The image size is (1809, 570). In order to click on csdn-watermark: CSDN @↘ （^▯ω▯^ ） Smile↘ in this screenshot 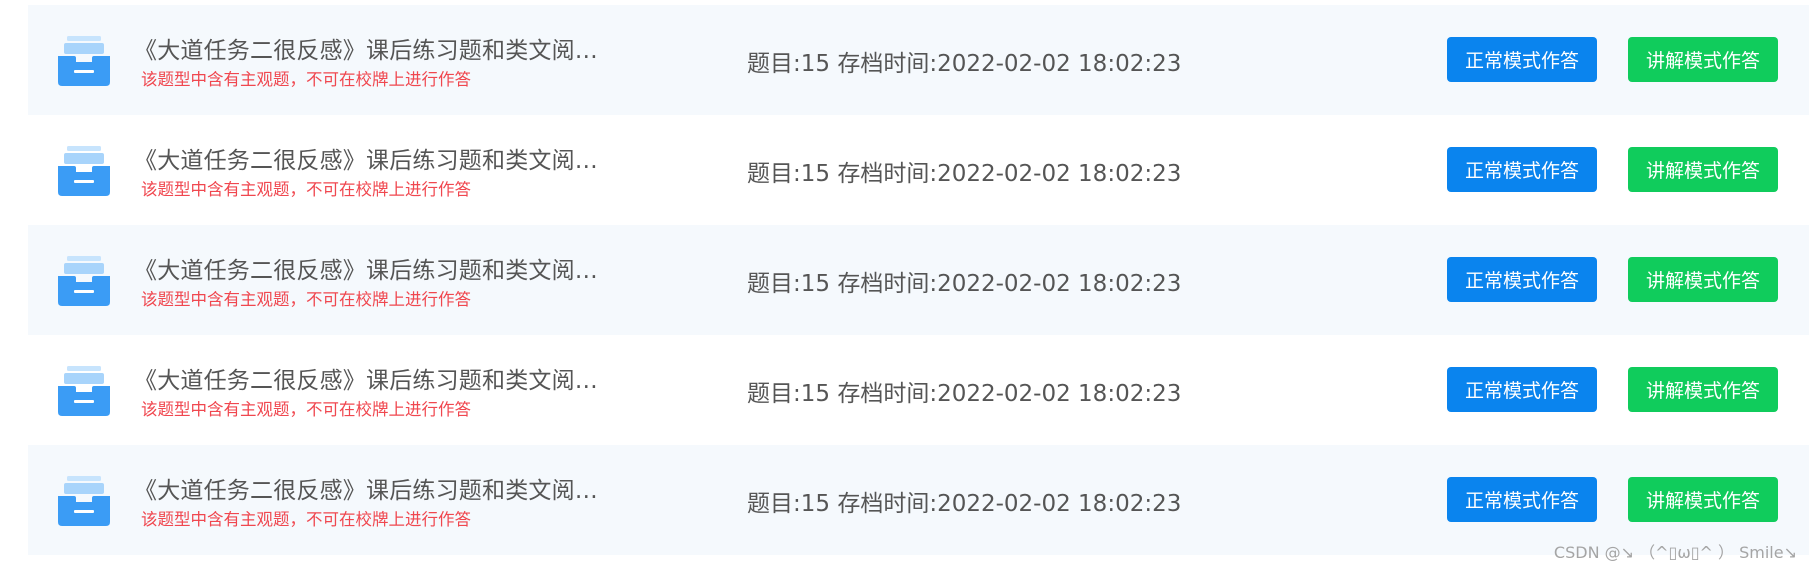, I will do `click(1675, 552)`.